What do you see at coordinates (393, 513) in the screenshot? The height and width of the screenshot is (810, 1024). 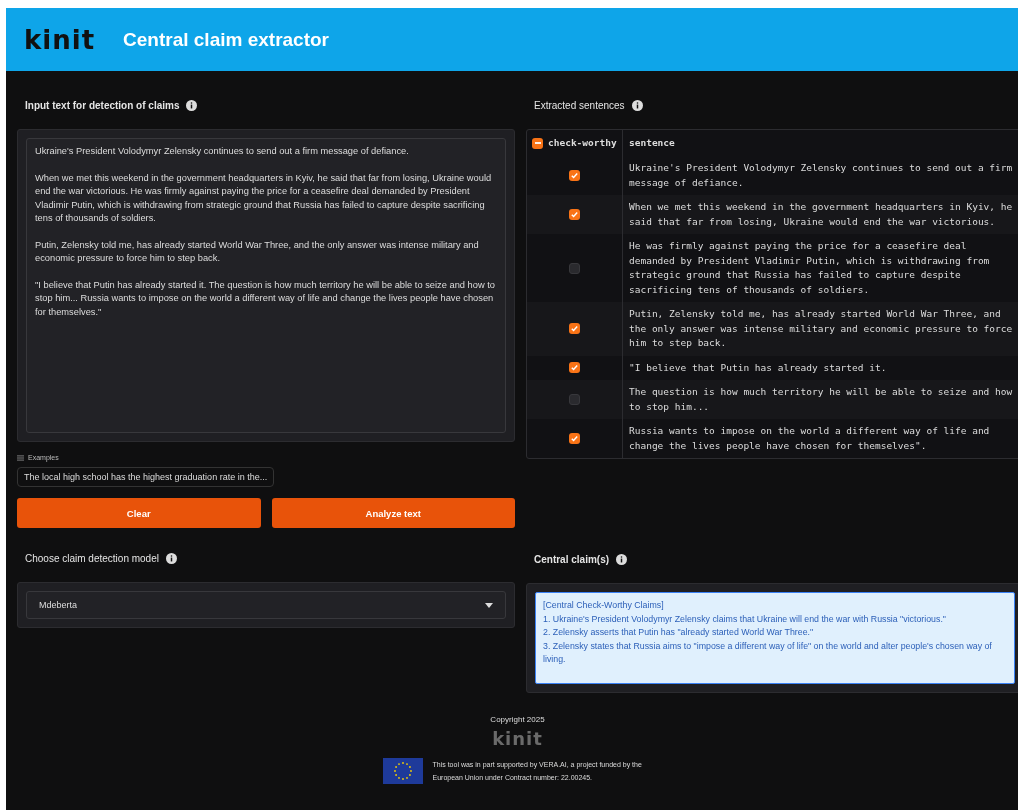 I see `action-button: Analyze text` at bounding box center [393, 513].